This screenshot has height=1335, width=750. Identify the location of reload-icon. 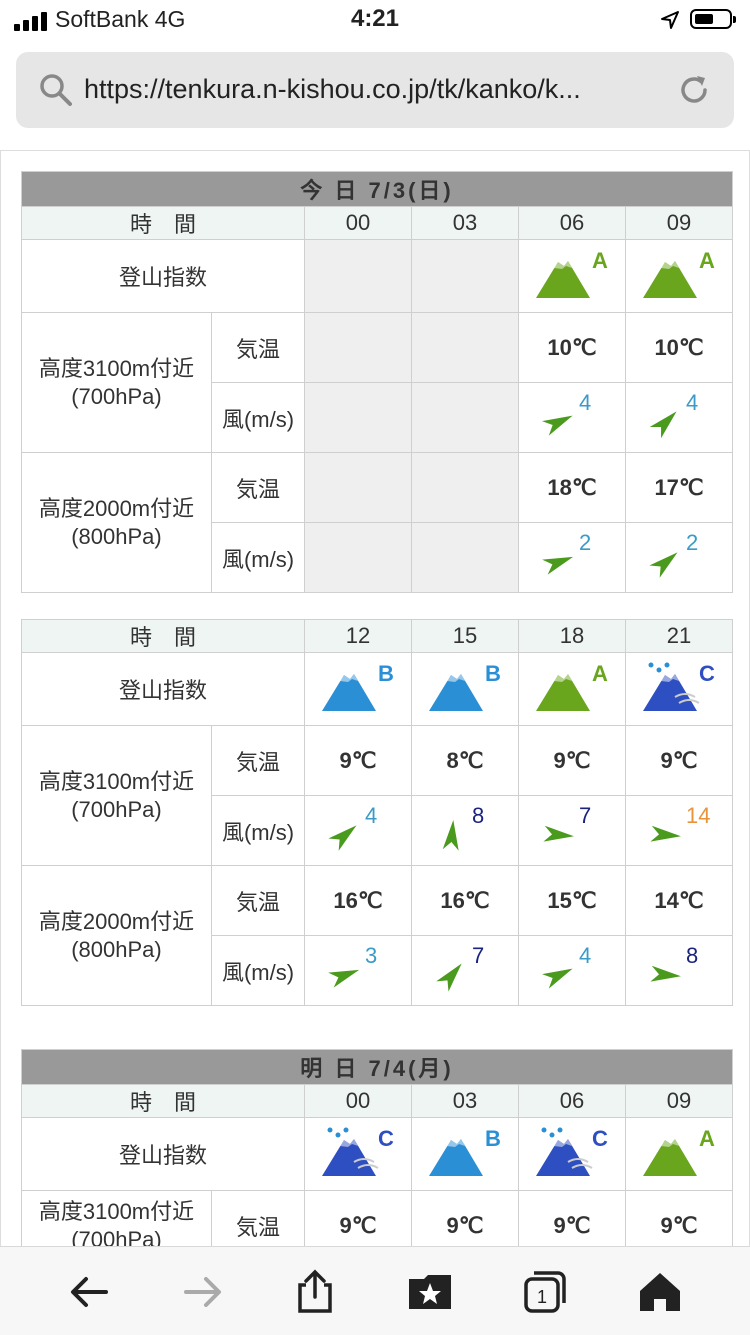
(694, 90).